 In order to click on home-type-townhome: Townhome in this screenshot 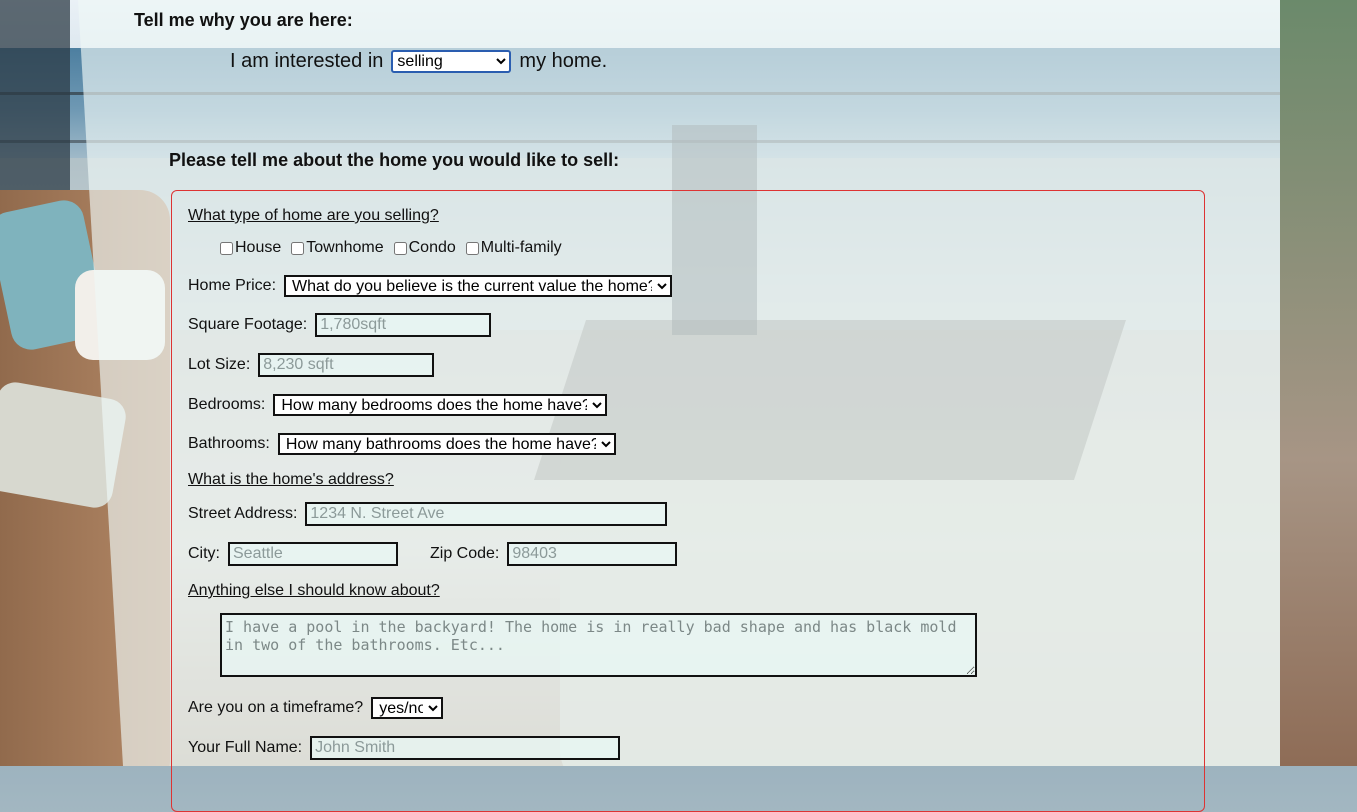, I will do `click(337, 248)`.